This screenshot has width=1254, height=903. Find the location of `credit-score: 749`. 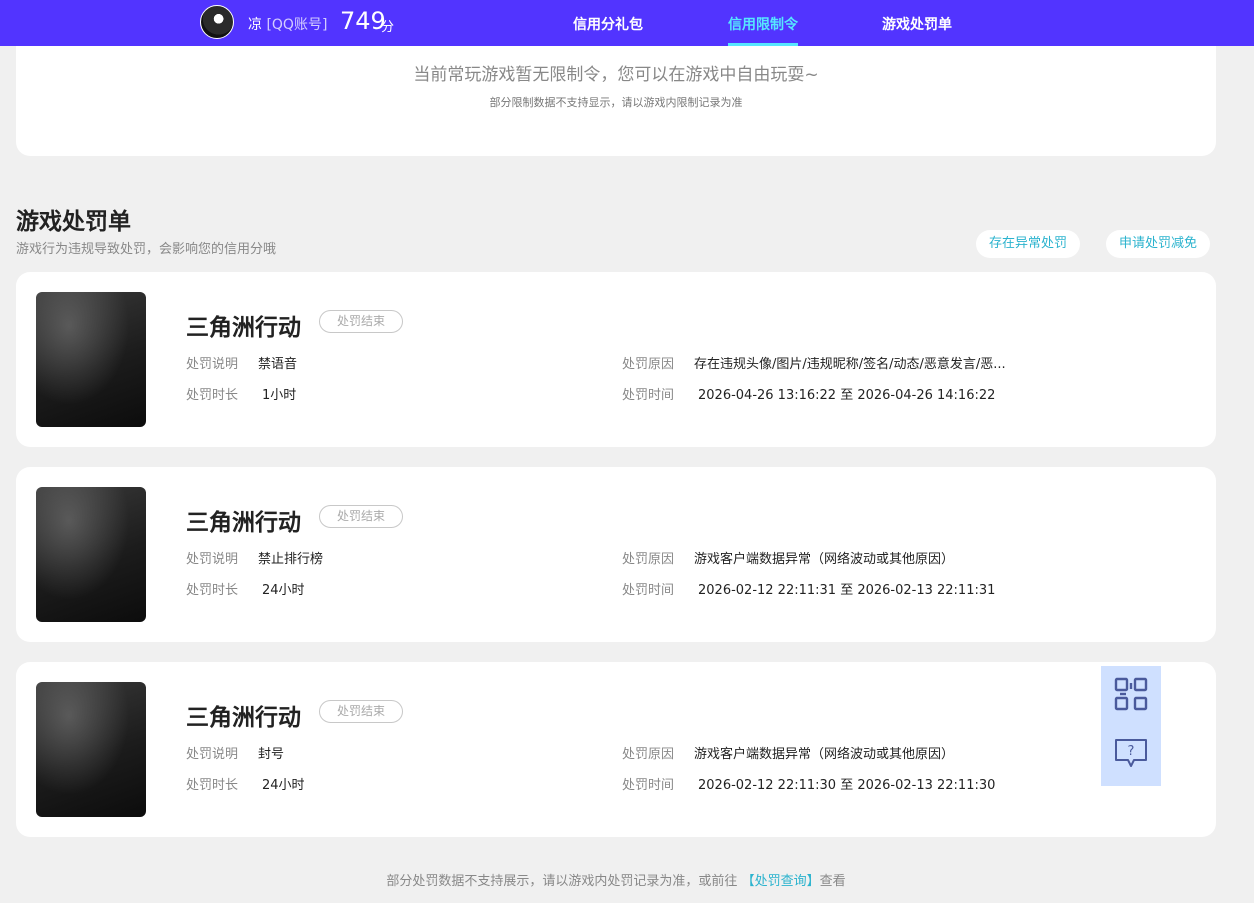

credit-score: 749 is located at coordinates (363, 21).